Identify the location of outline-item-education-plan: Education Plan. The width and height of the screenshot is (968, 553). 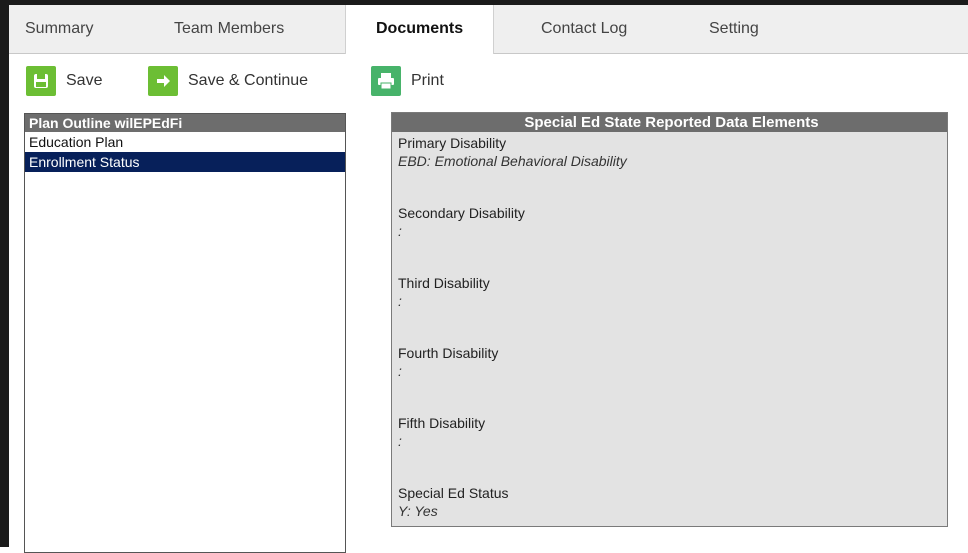
(185, 142).